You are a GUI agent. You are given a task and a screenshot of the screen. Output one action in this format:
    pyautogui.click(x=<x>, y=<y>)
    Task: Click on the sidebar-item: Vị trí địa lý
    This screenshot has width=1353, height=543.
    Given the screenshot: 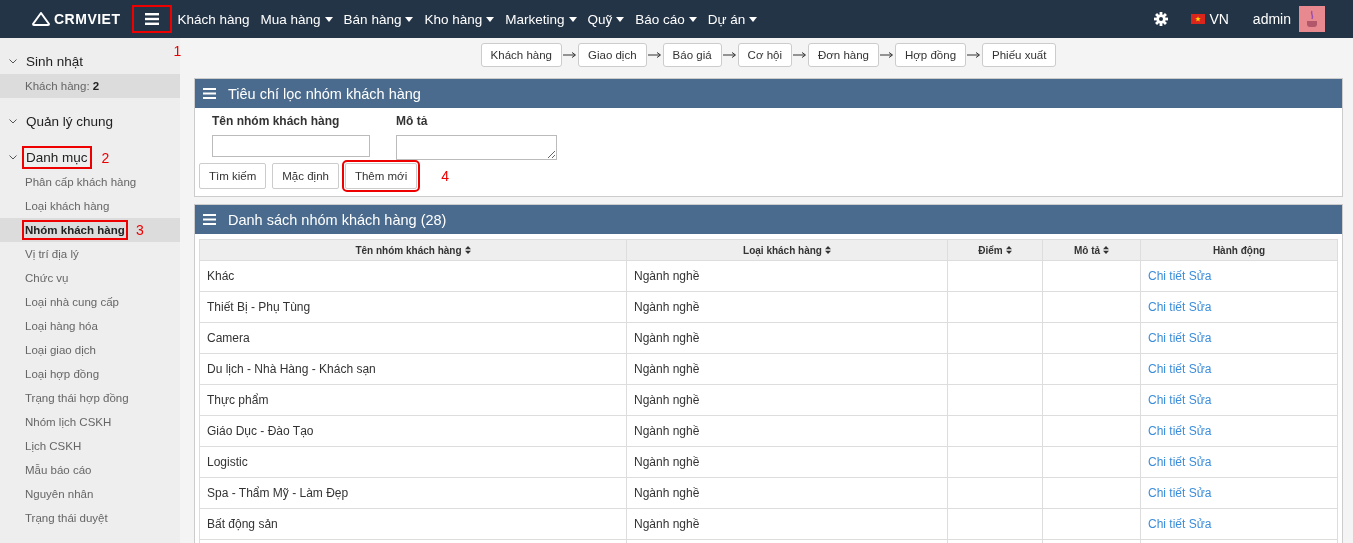 What is the action you would take?
    pyautogui.click(x=52, y=254)
    